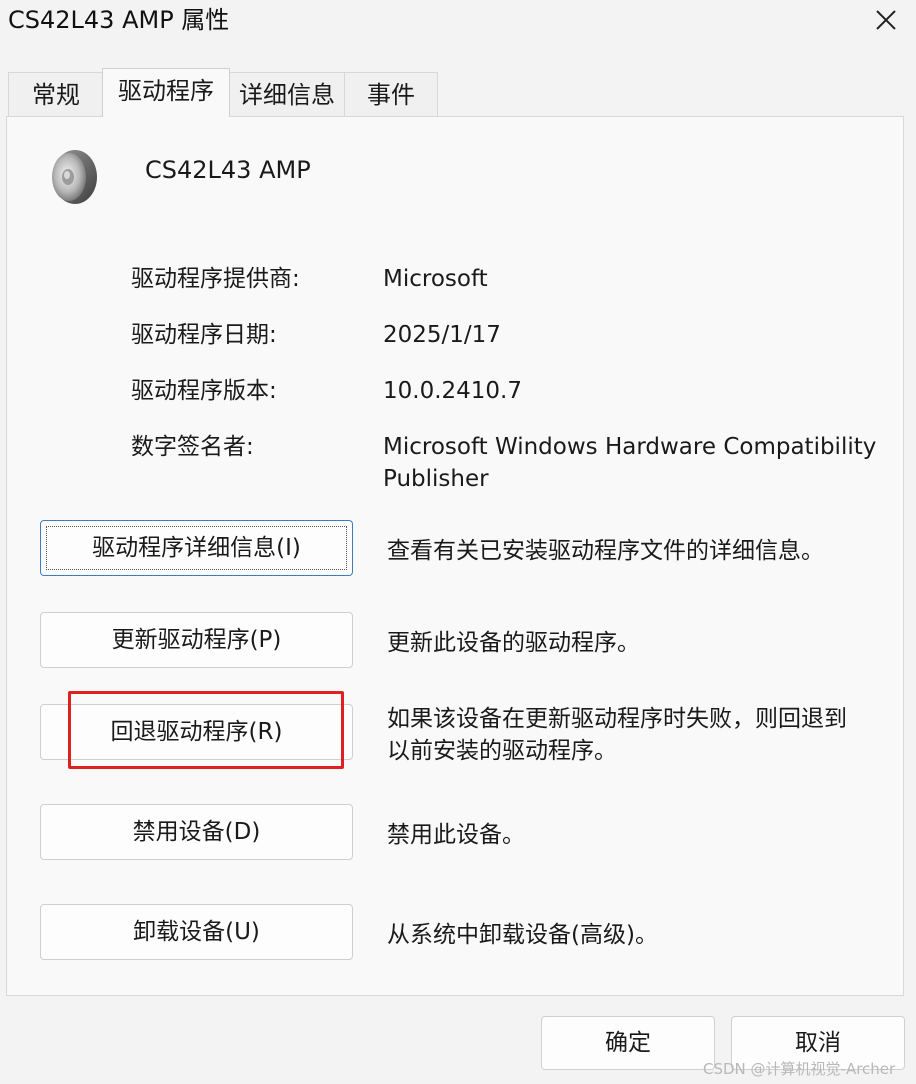  I want to click on update-driver-button: 更新驱动程序(P), so click(196, 640).